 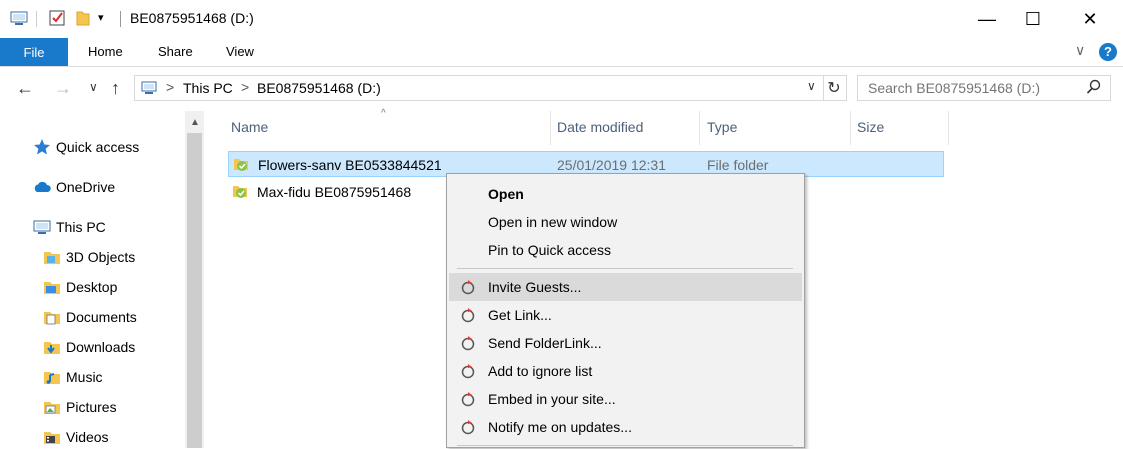 I want to click on nav-item-3d-objects: 3D Objects, so click(x=89, y=257).